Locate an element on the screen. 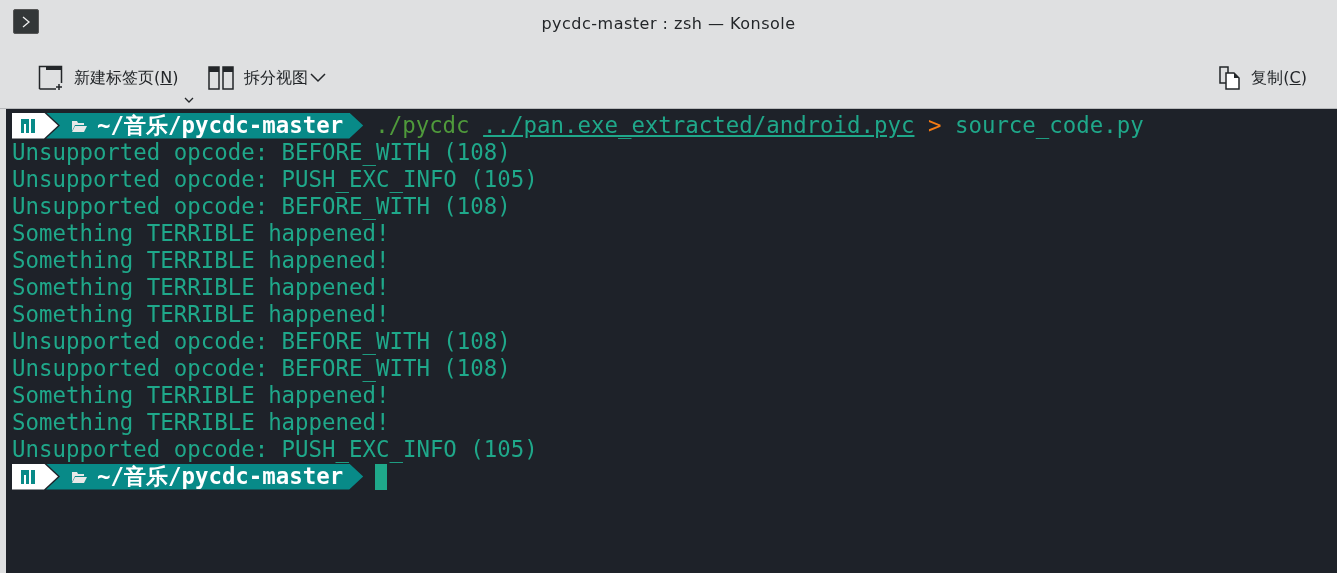  command-argument: source_code.py is located at coordinates (1049, 125).